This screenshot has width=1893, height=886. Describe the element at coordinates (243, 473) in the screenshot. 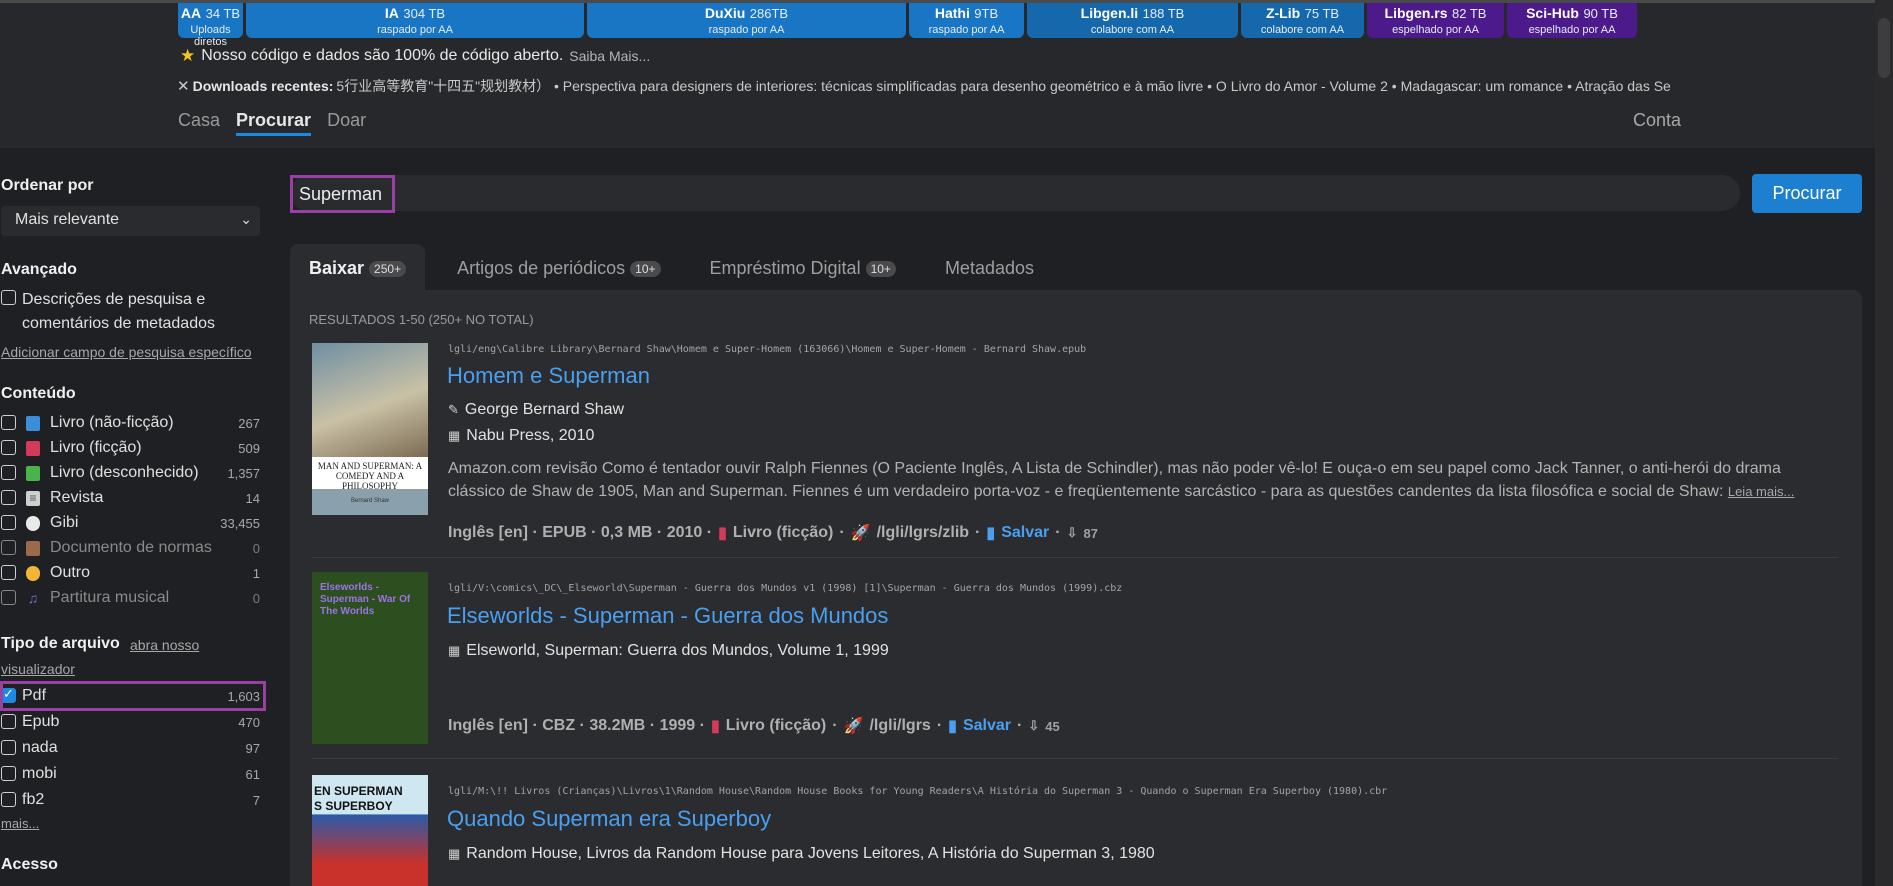

I see `filter-count: 1,357` at that location.